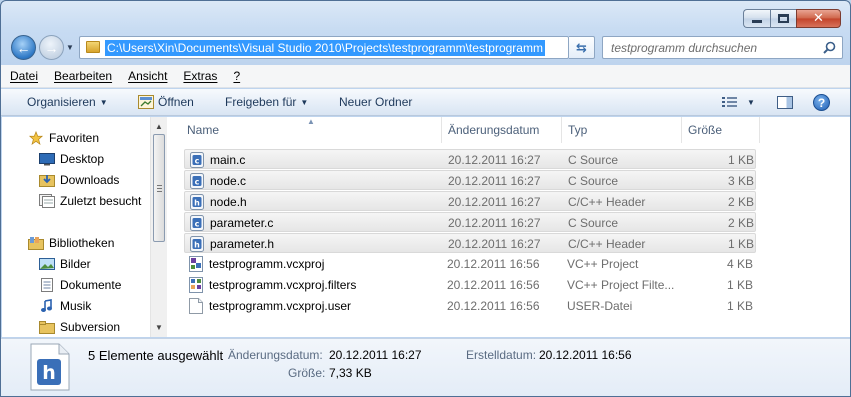  I want to click on search-icon, so click(829, 47).